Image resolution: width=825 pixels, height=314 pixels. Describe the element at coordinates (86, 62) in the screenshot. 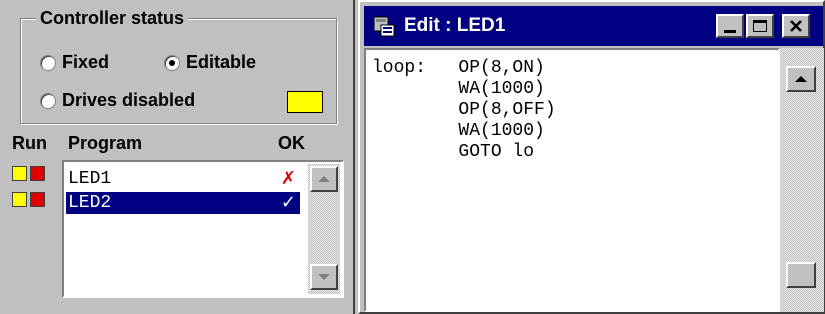

I see `radio-fixed-label: Fixed` at that location.